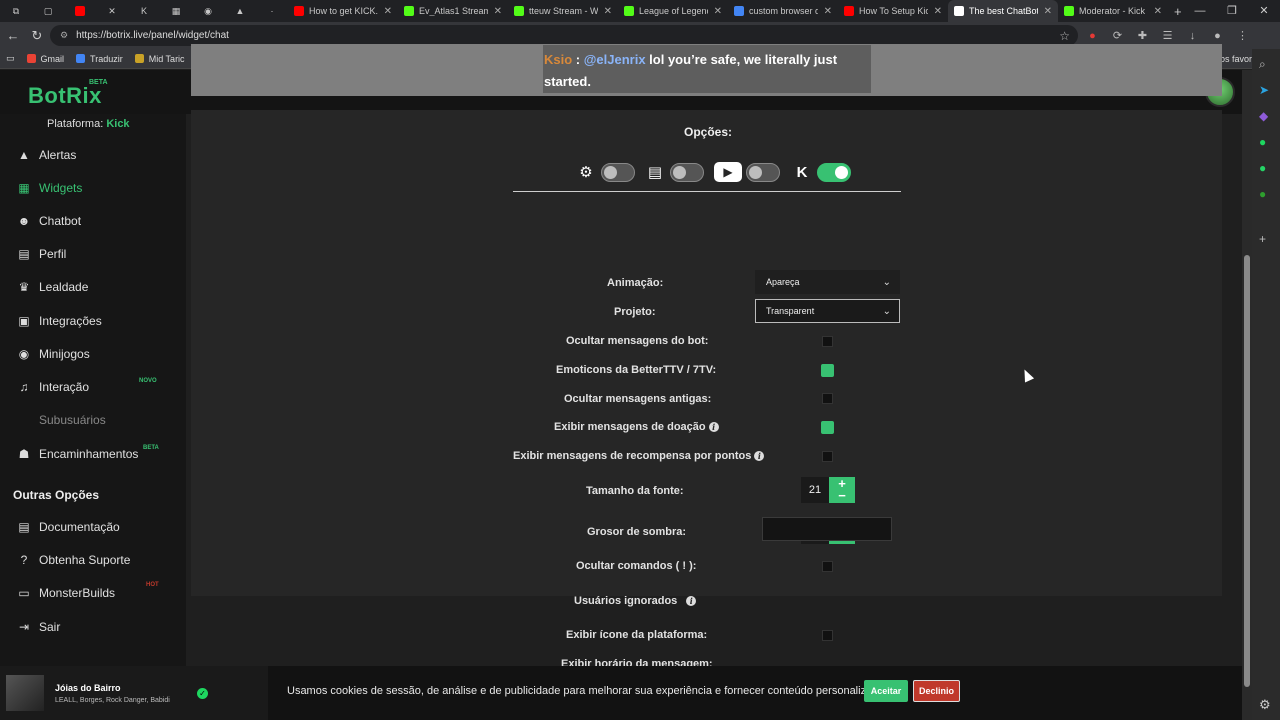 The image size is (1280, 720). What do you see at coordinates (1262, 64) in the screenshot?
I see `search-icon: ⌕` at bounding box center [1262, 64].